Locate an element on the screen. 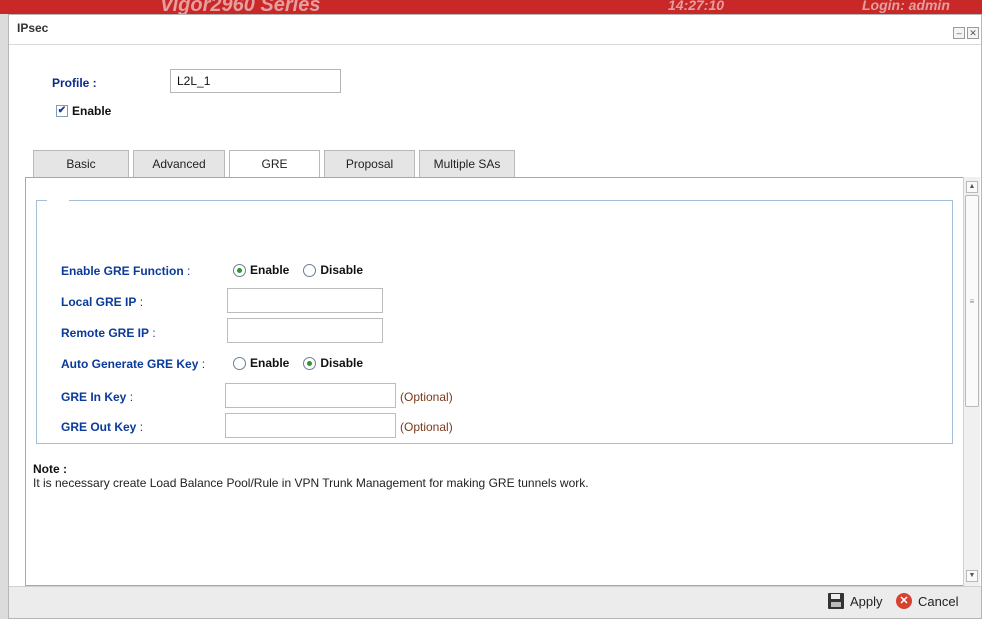 This screenshot has height=619, width=982. scroll-thumb: ≡ is located at coordinates (972, 301).